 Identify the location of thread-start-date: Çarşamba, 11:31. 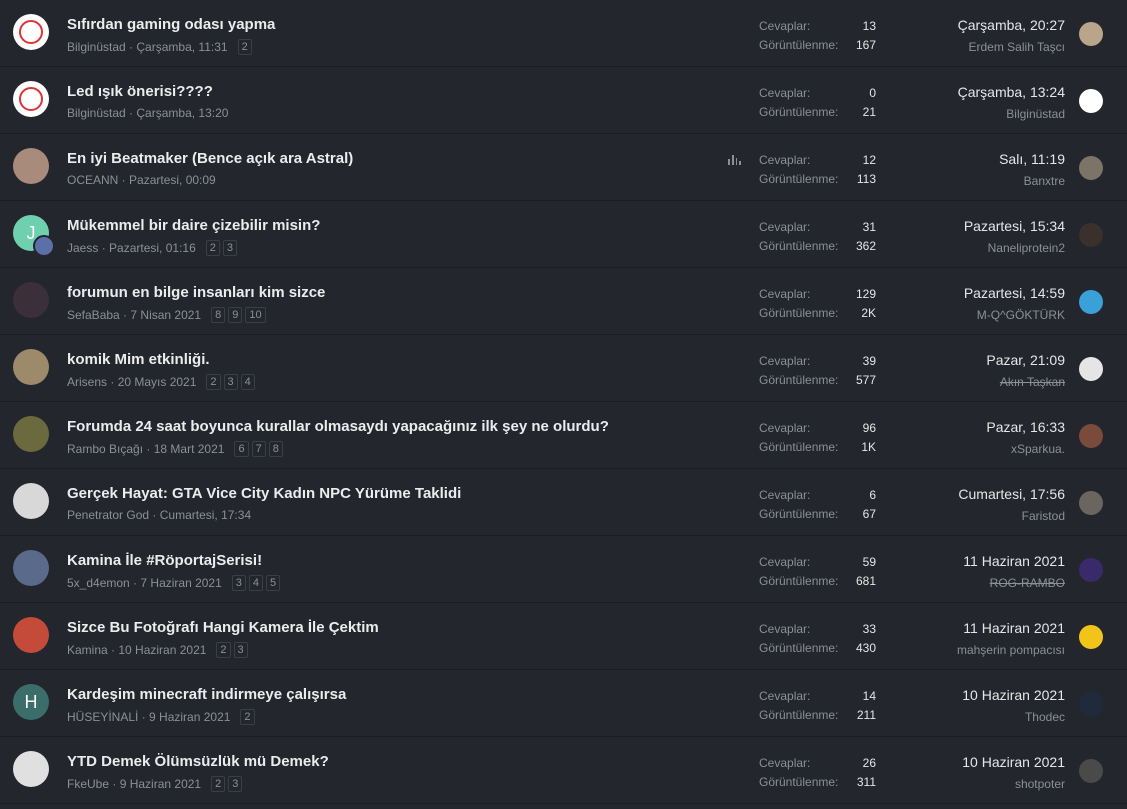
(181, 47).